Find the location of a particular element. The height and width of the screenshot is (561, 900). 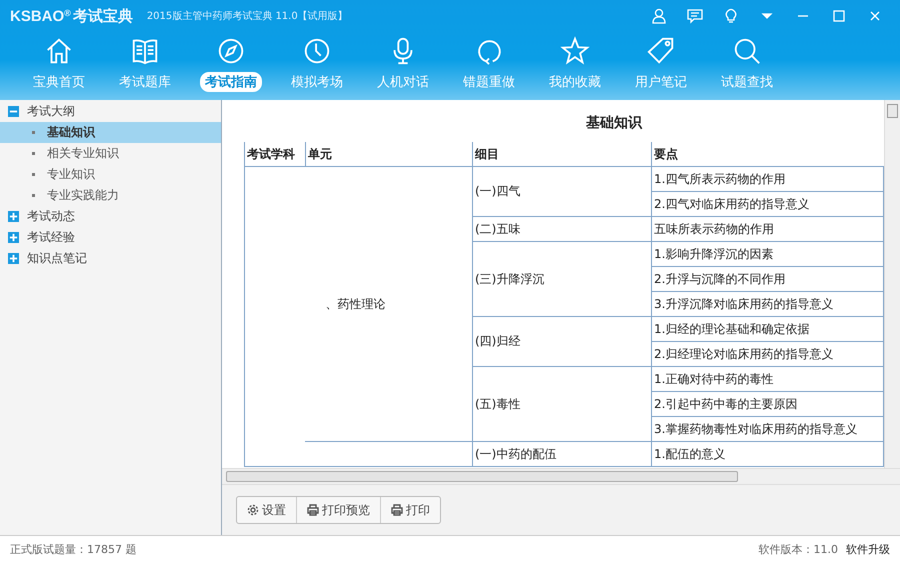

toolbar-button: 设置 is located at coordinates (267, 510).